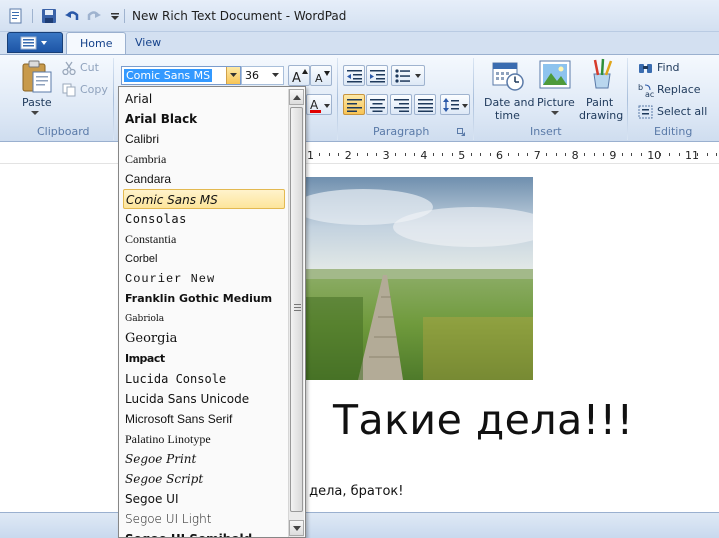 The height and width of the screenshot is (538, 719). I want to click on line-spacing-button, so click(455, 104).